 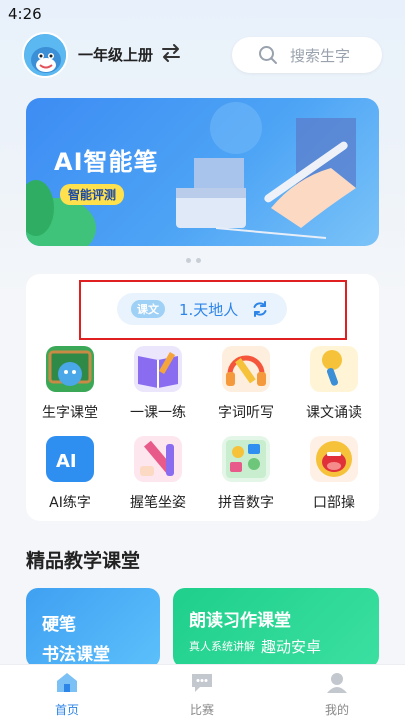 What do you see at coordinates (93, 628) in the screenshot?
I see `course-card-calligraphy: 硬笔 书法课堂` at bounding box center [93, 628].